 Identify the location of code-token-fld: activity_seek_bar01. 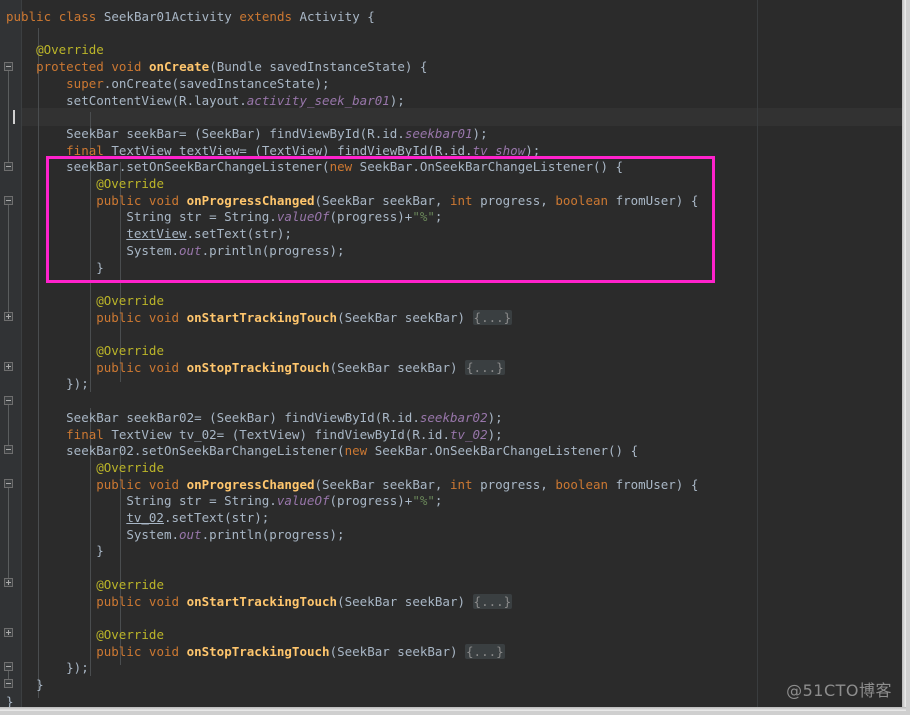
(318, 100).